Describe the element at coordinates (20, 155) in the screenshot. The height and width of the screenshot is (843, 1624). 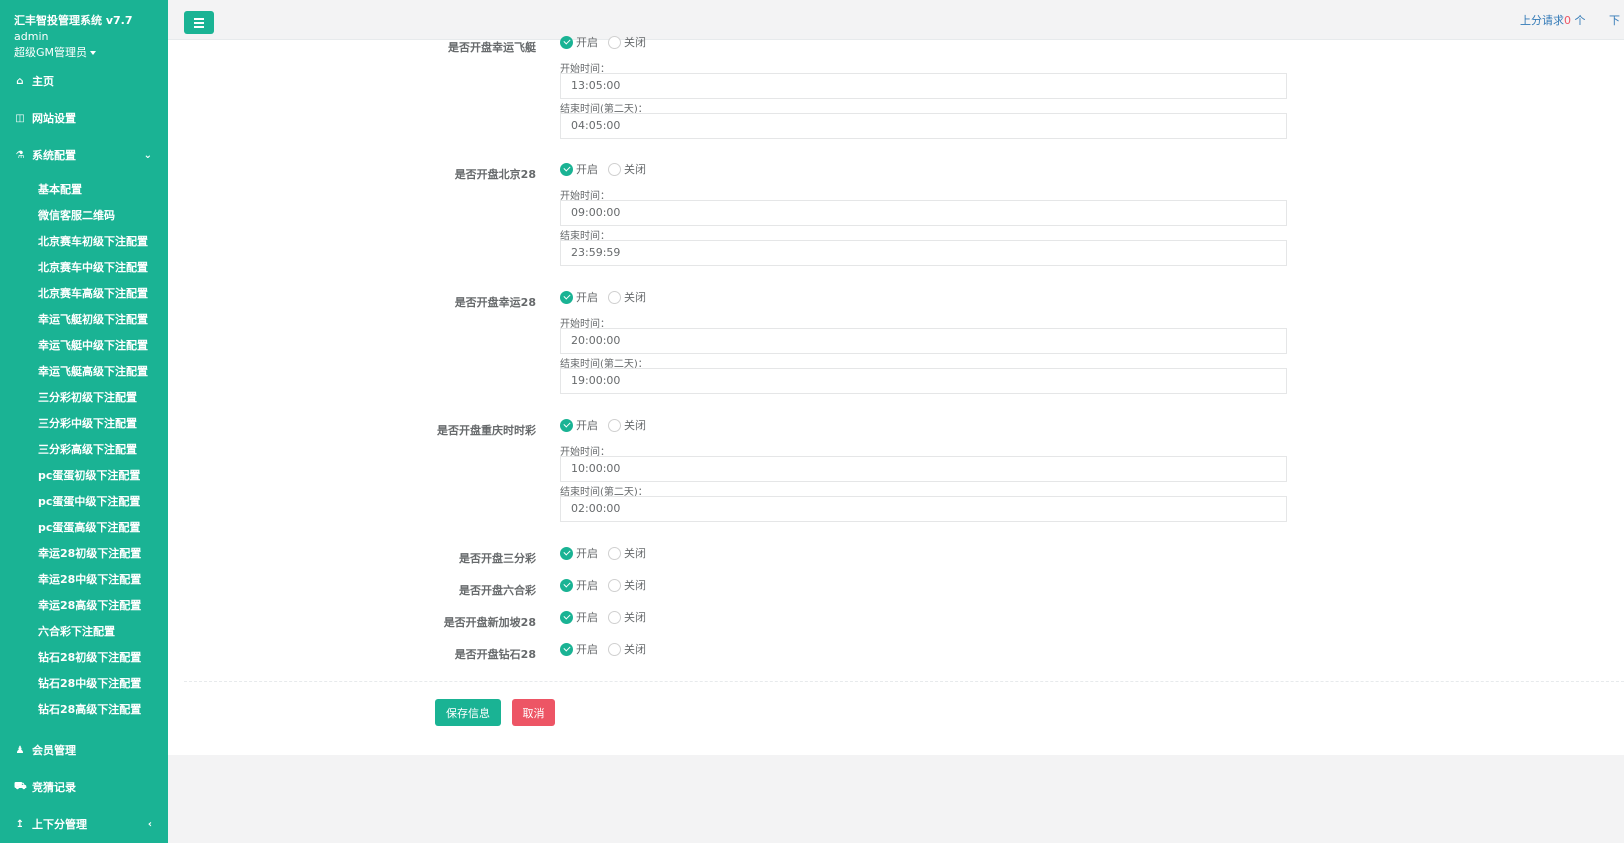
I see `flask-icon: ⚗` at that location.